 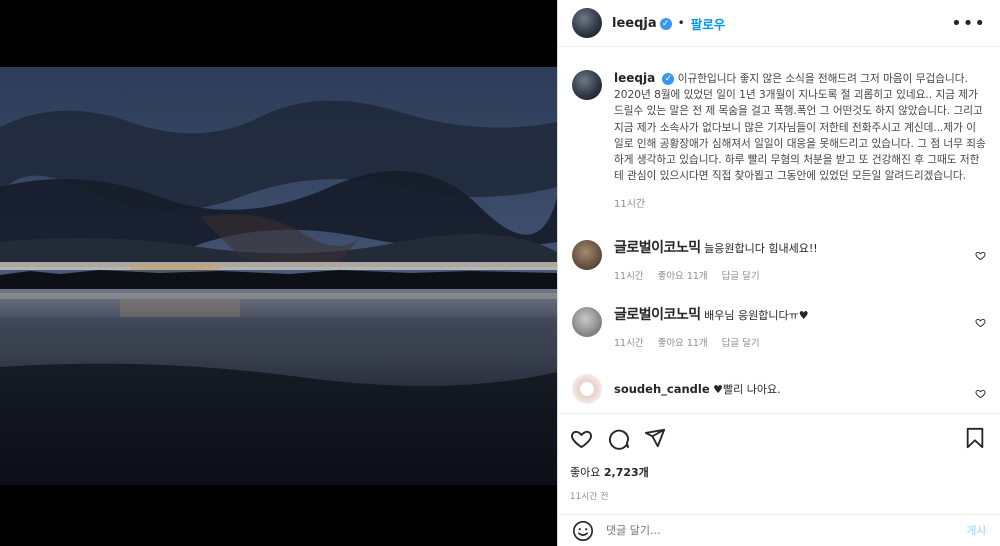 I want to click on post-header: leeqja ✓ • 팔로우 •••, so click(x=779, y=23).